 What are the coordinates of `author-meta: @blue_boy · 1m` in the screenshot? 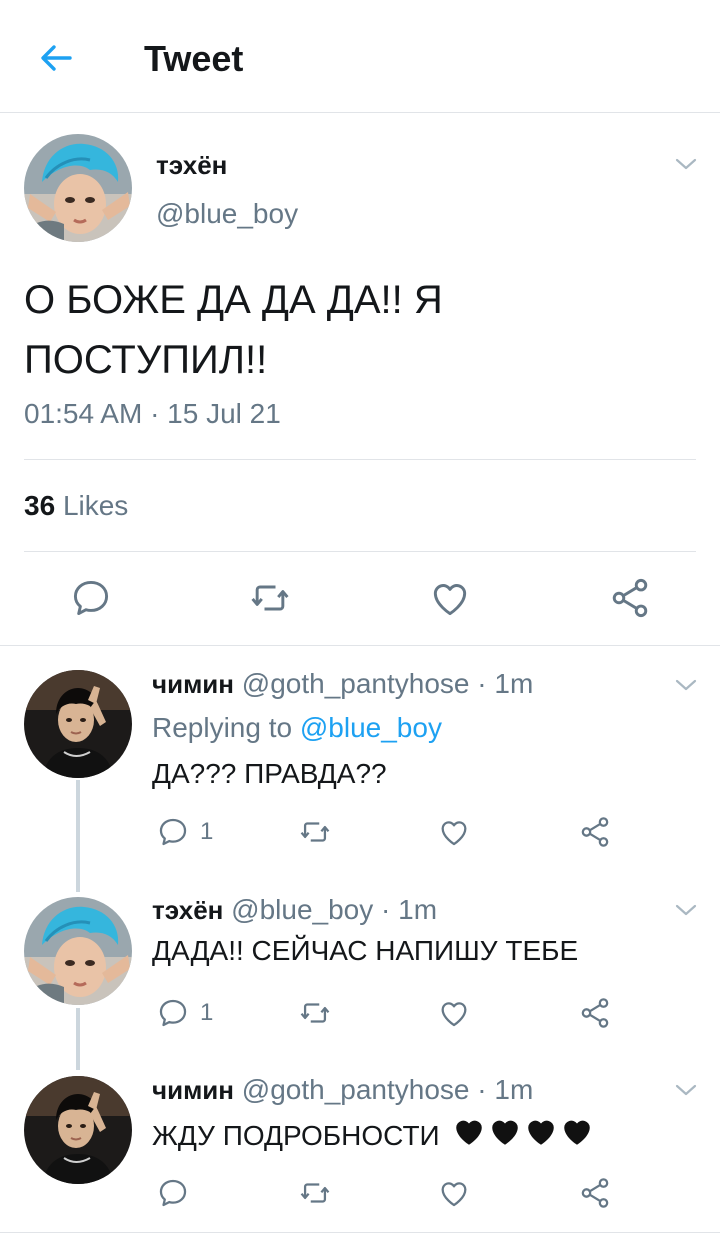 It's located at (334, 909).